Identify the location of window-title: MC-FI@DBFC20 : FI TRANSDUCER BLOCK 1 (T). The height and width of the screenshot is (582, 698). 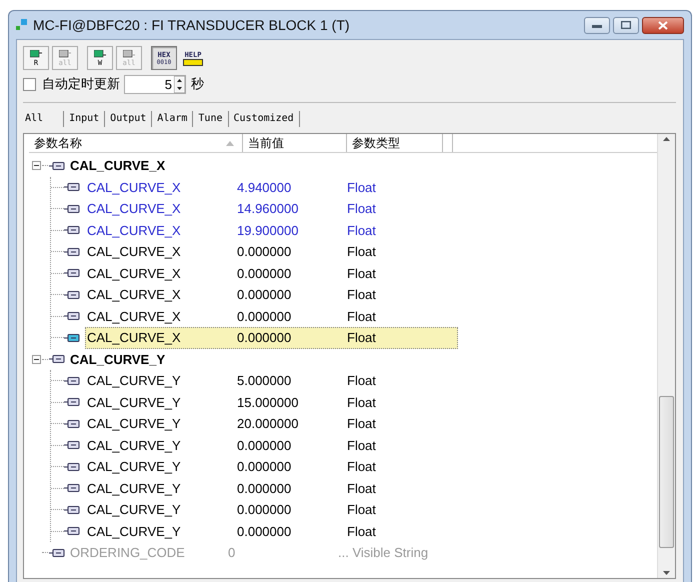
(191, 25).